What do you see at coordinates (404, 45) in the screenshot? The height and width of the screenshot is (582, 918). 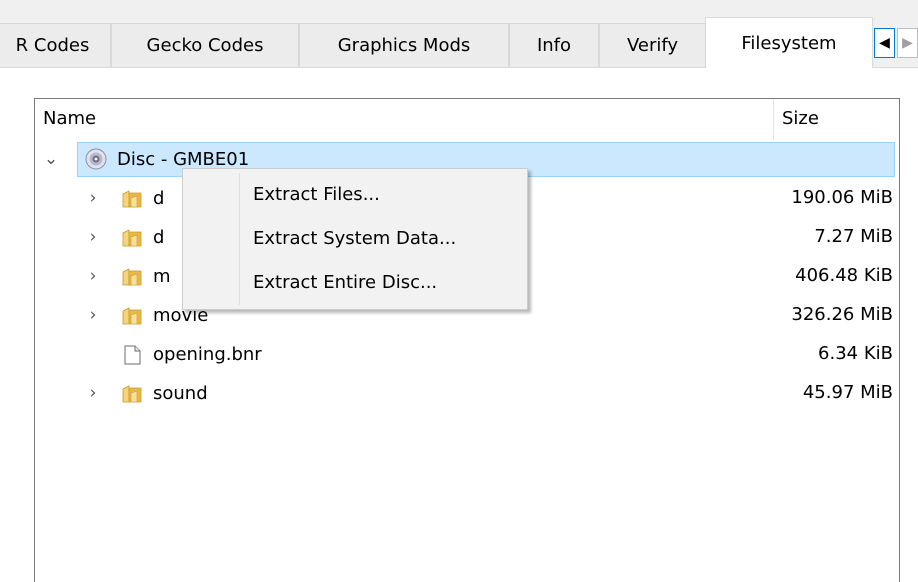 I see `tab-graphics-mods: Graphics Mods` at bounding box center [404, 45].